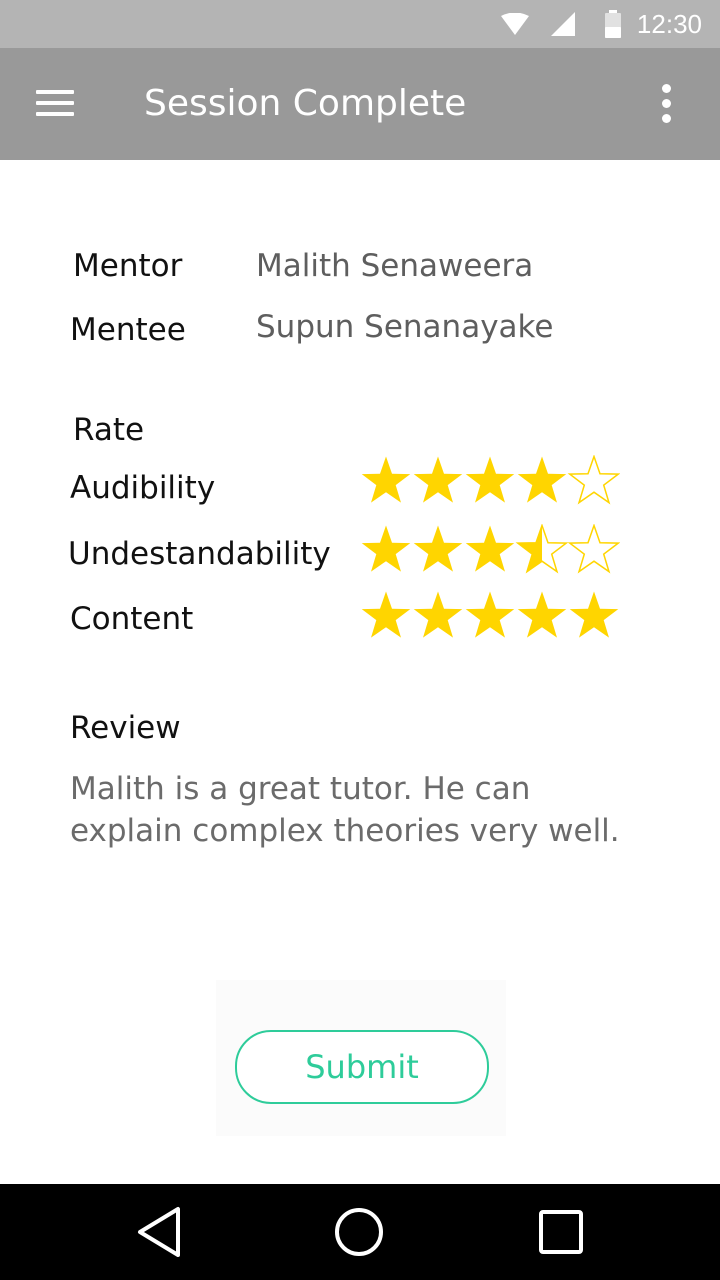 The image size is (720, 1280). I want to click on battery-icon, so click(613, 24).